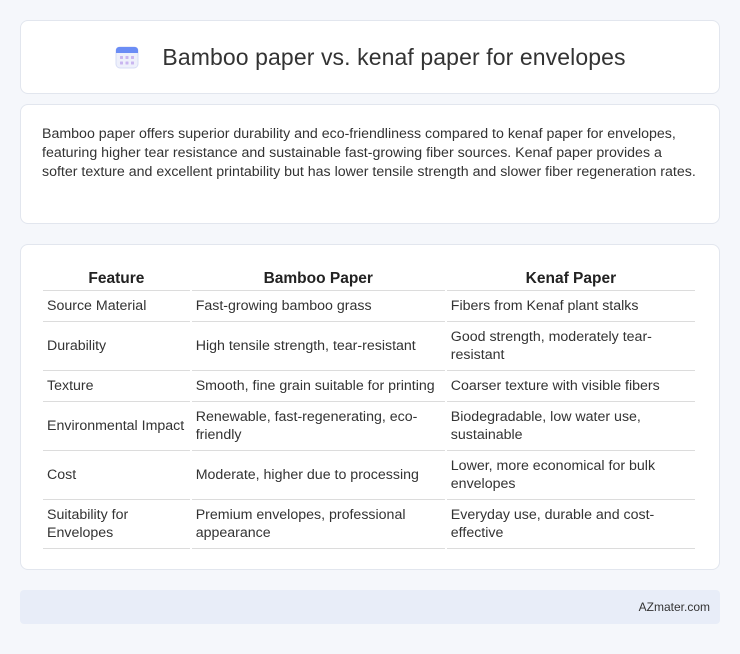 This screenshot has height=654, width=740. Describe the element at coordinates (318, 346) in the screenshot. I see `table-cell: High tensile strength, tear-resistant` at that location.